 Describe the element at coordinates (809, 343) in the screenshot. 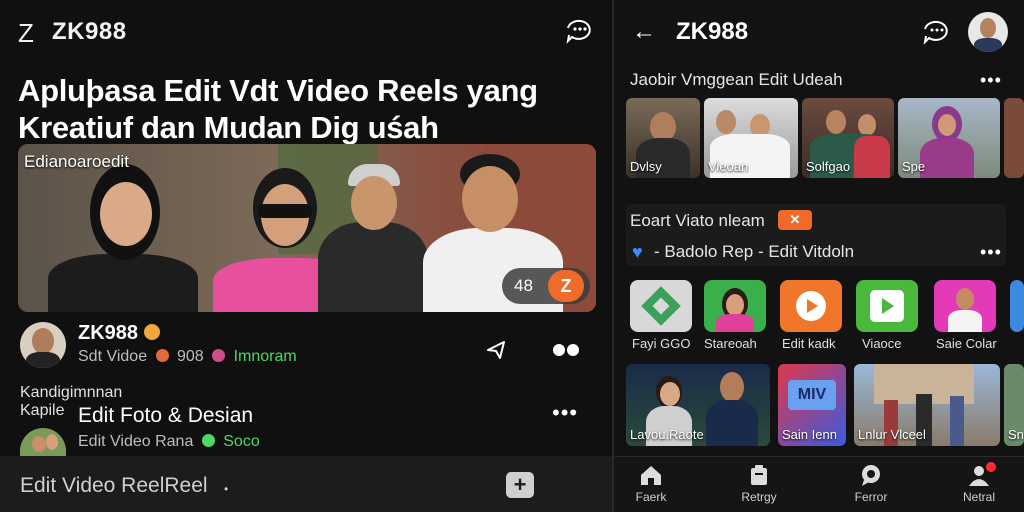

I see `app-tile-3-label: Edit kadk` at that location.